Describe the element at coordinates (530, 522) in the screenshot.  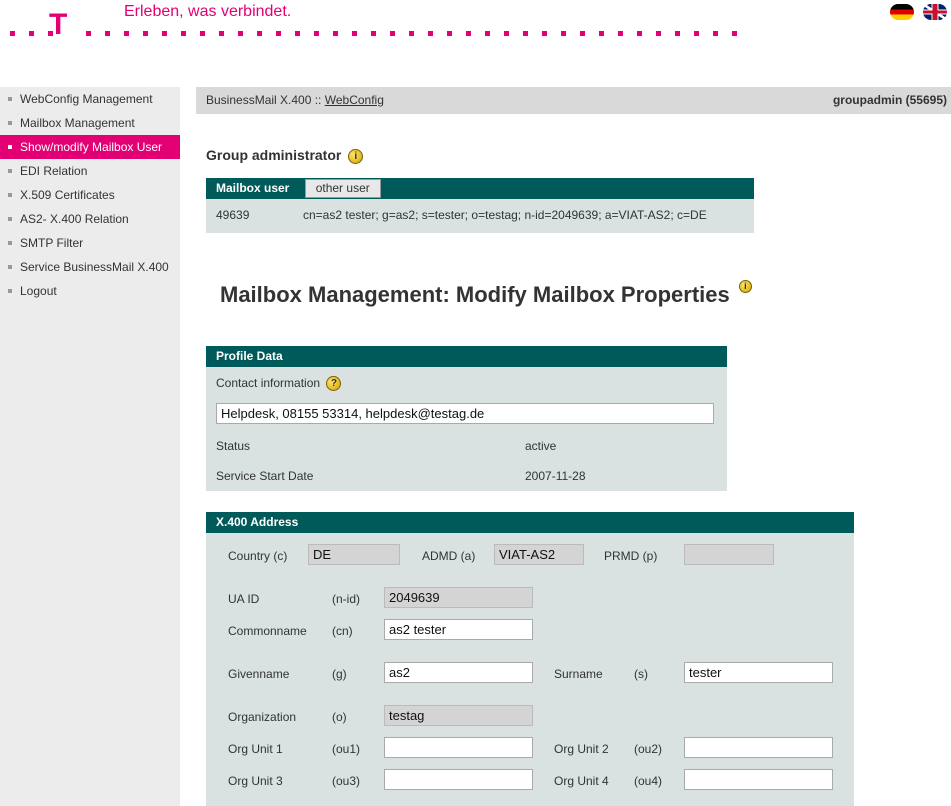
I see `x400-address-header: X.400 Address` at that location.